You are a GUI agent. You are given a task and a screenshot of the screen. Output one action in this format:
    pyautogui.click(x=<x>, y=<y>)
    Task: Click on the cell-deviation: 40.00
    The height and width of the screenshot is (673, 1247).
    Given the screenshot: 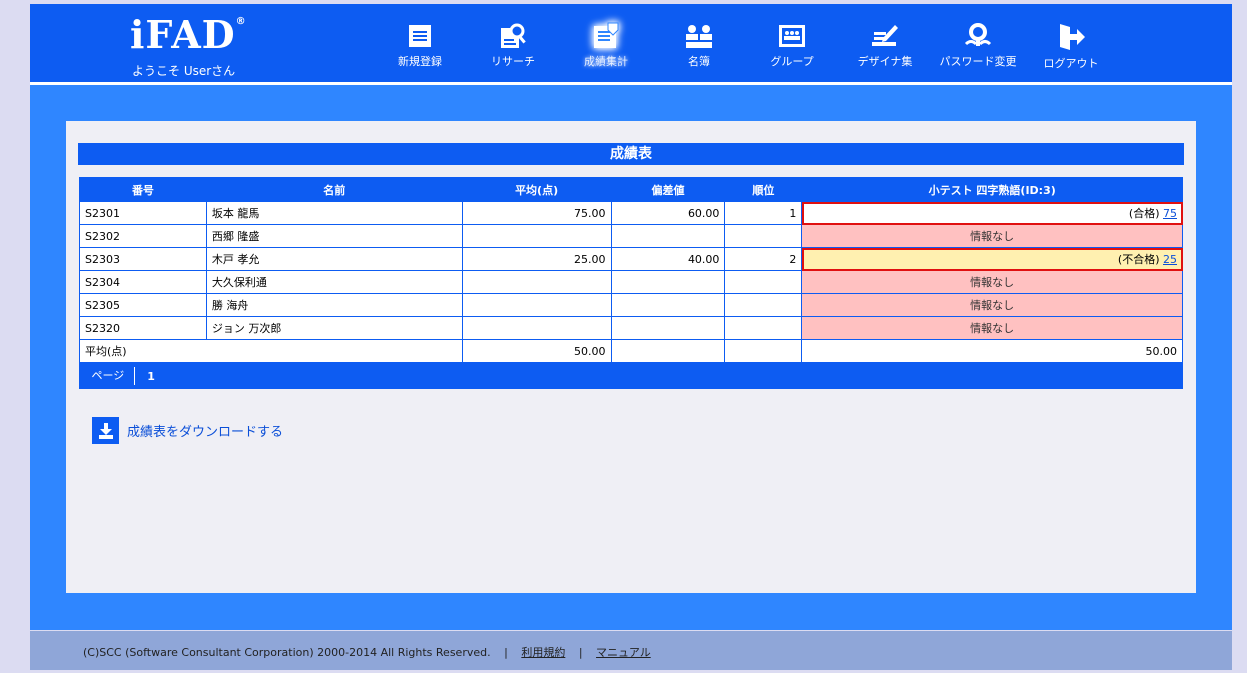 What is the action you would take?
    pyautogui.click(x=668, y=259)
    